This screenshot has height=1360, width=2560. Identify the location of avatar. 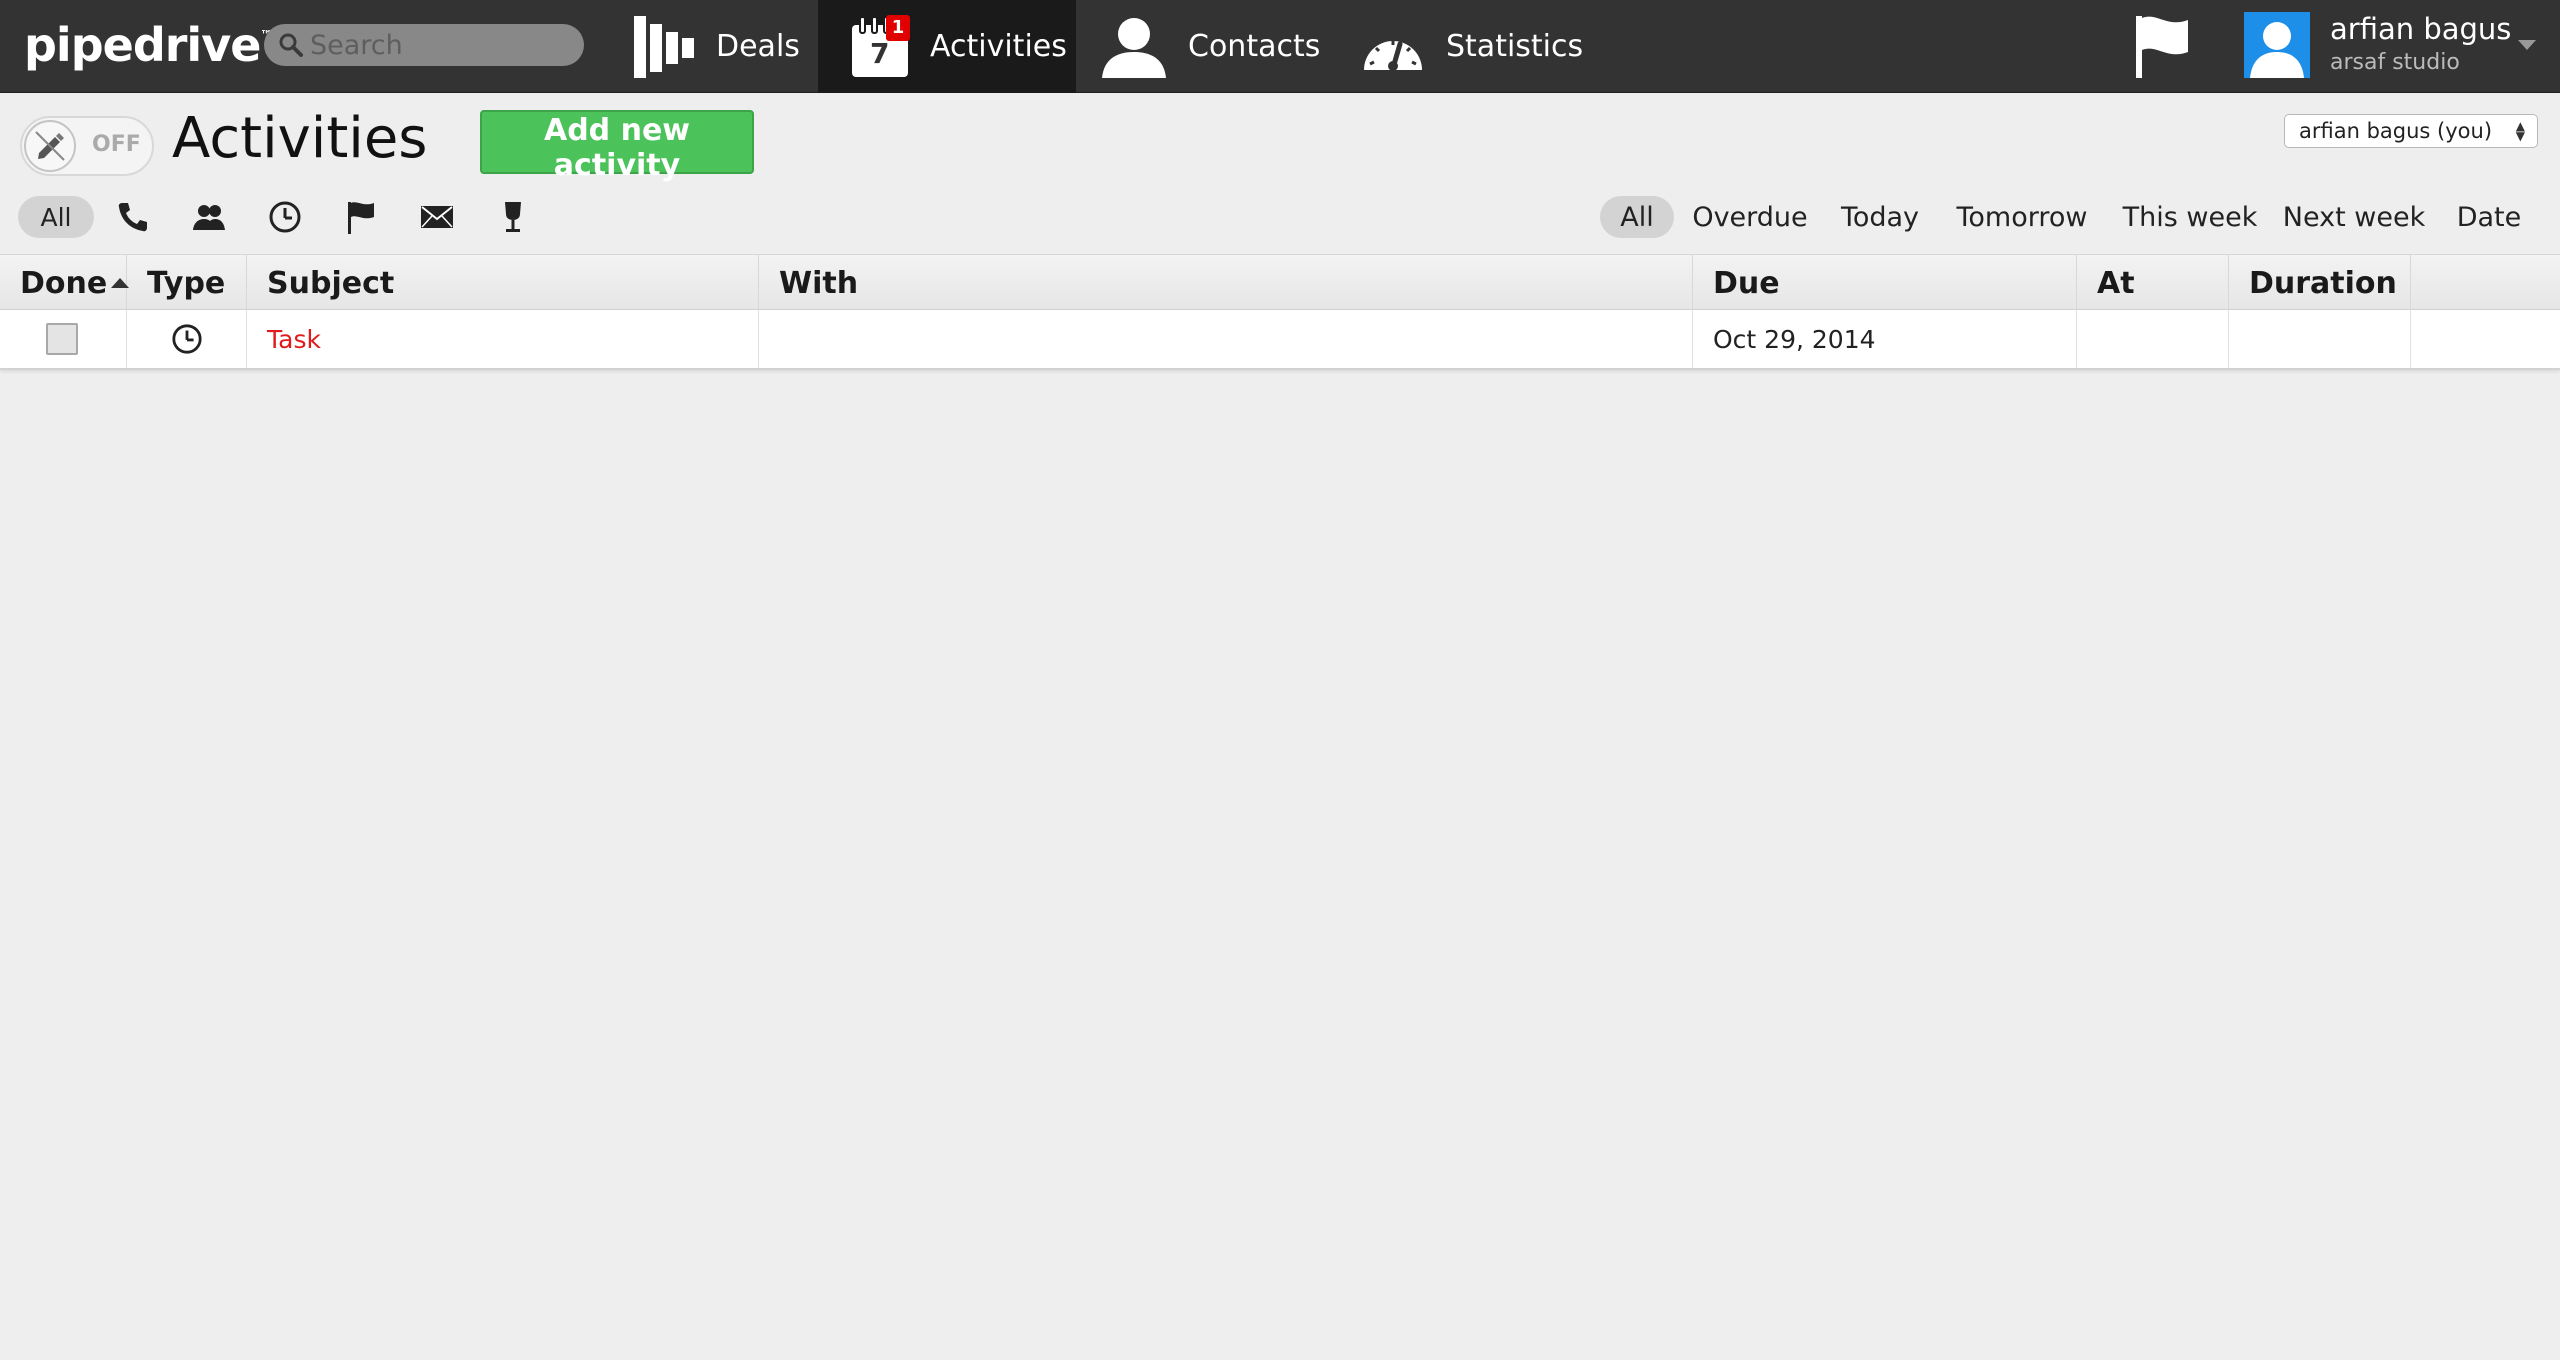
(2277, 45).